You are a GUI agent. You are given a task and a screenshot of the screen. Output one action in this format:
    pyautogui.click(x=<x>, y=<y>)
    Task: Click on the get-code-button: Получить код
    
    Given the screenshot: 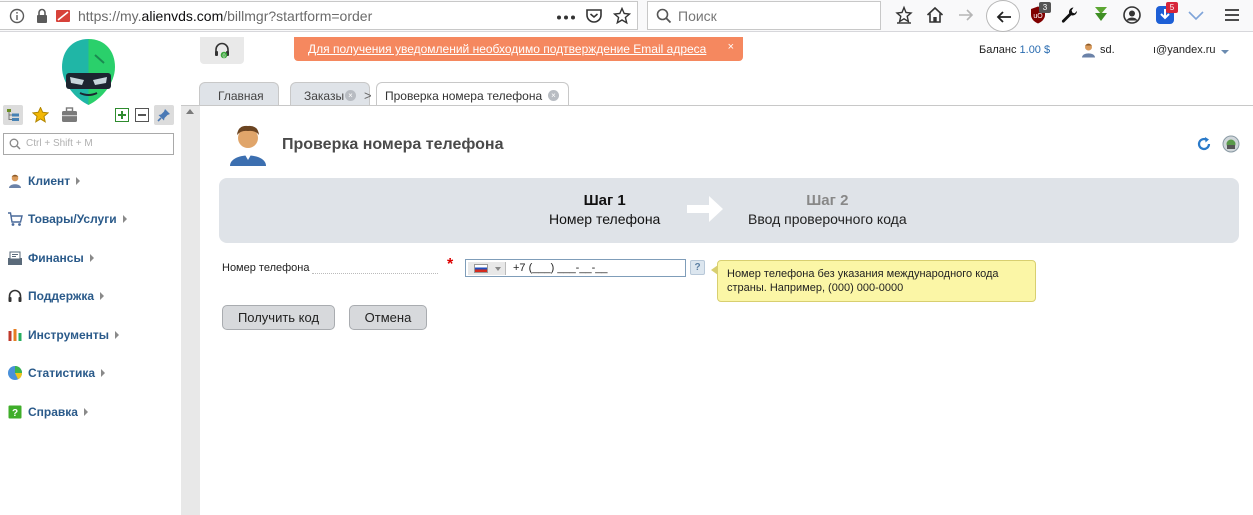 What is the action you would take?
    pyautogui.click(x=278, y=317)
    